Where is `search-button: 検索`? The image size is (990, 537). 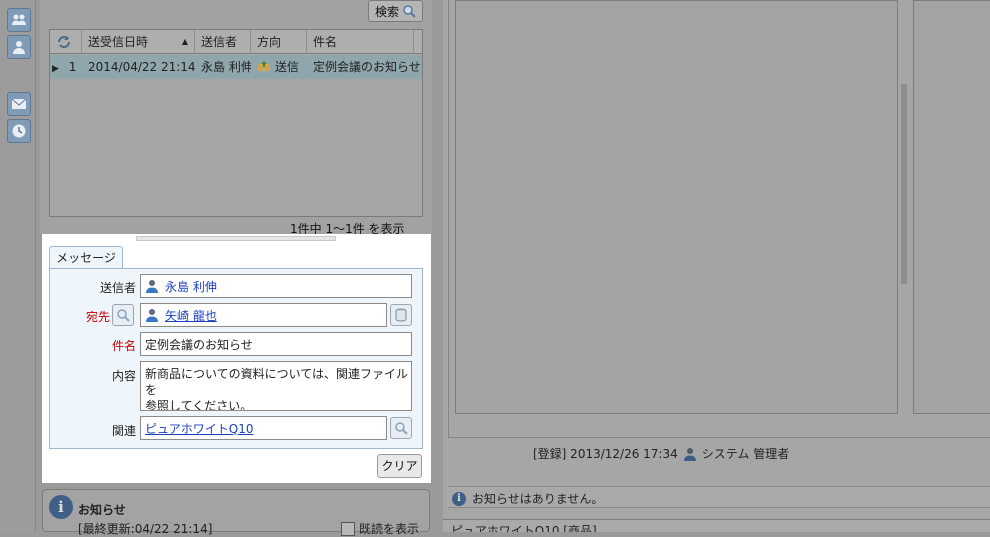
search-button: 検索 is located at coordinates (395, 11).